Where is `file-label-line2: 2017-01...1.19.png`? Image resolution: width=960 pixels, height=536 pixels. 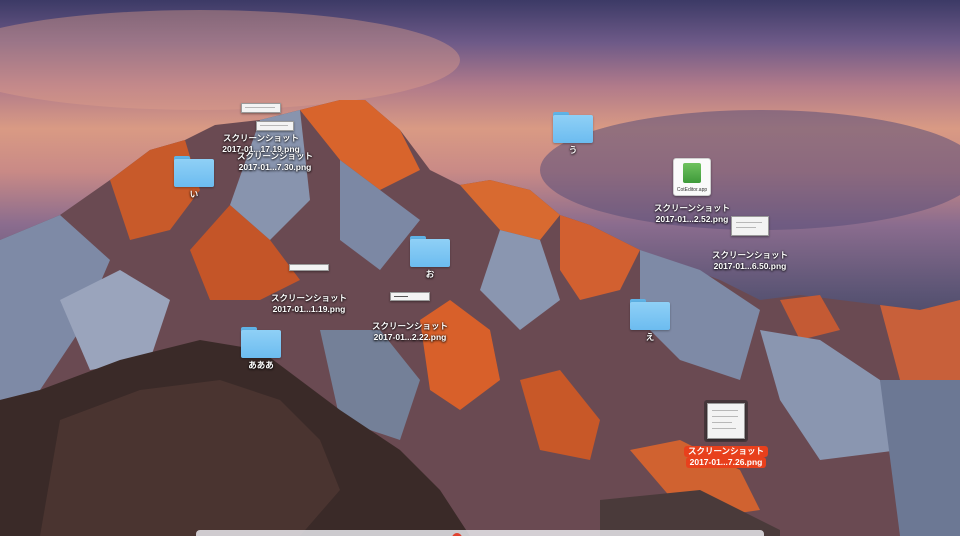 file-label-line2: 2017-01...1.19.png is located at coordinates (309, 309).